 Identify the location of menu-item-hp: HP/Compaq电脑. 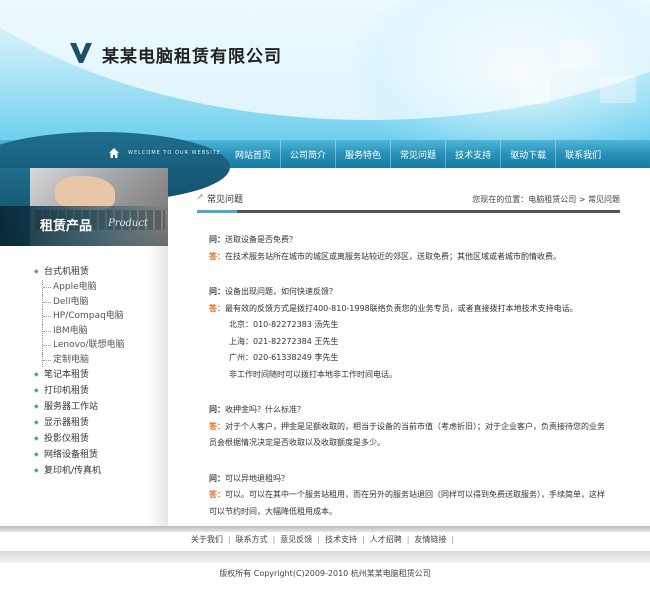
(83, 316).